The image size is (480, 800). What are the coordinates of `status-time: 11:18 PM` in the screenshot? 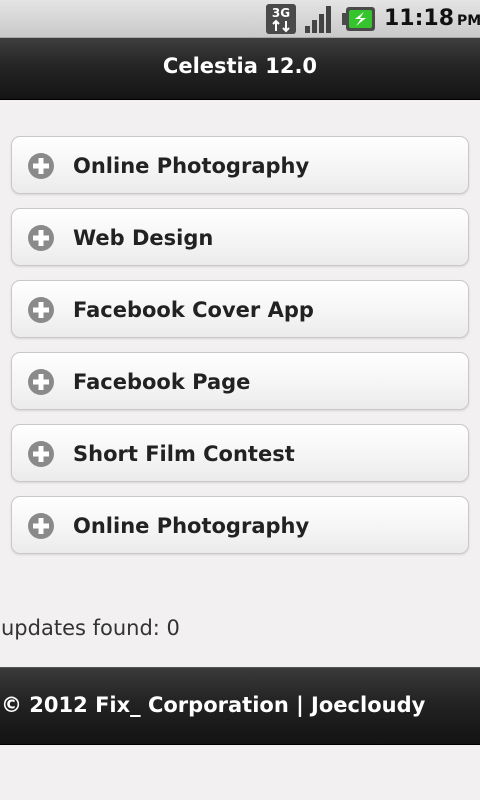 It's located at (432, 18).